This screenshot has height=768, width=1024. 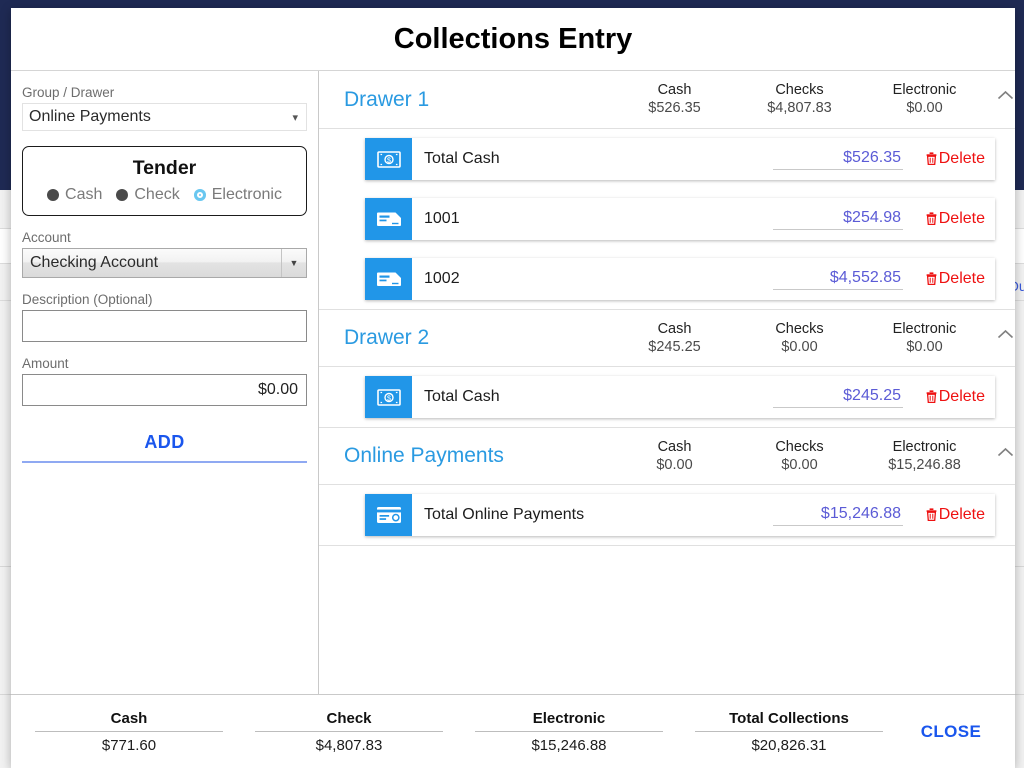 I want to click on collection-row: $ Total Cash $526.35 Delete, so click(x=680, y=159).